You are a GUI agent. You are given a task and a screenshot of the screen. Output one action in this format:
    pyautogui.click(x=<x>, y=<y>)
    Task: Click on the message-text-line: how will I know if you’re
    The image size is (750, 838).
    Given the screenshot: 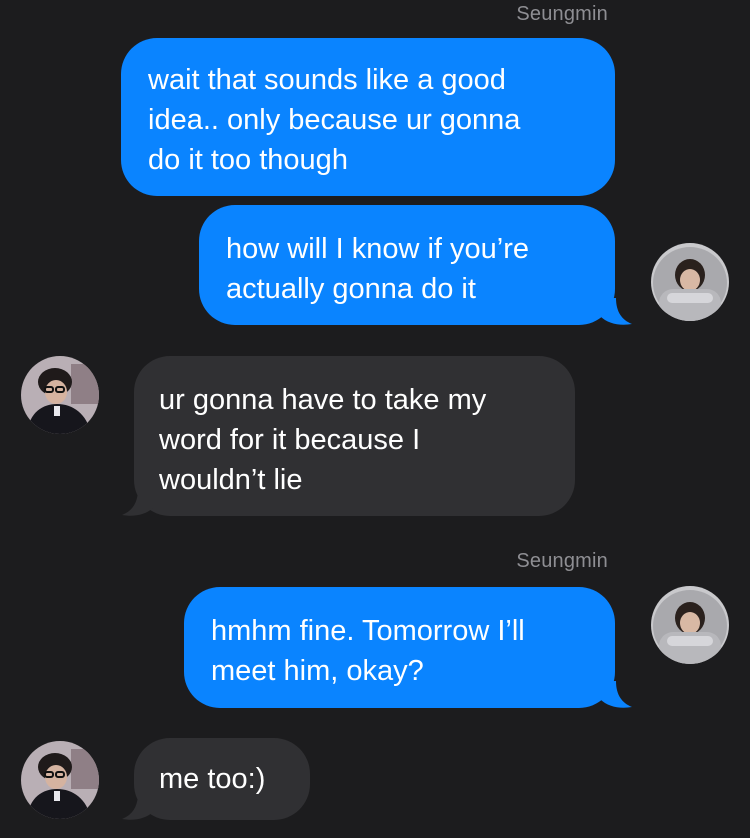 What is the action you would take?
    pyautogui.click(x=377, y=249)
    